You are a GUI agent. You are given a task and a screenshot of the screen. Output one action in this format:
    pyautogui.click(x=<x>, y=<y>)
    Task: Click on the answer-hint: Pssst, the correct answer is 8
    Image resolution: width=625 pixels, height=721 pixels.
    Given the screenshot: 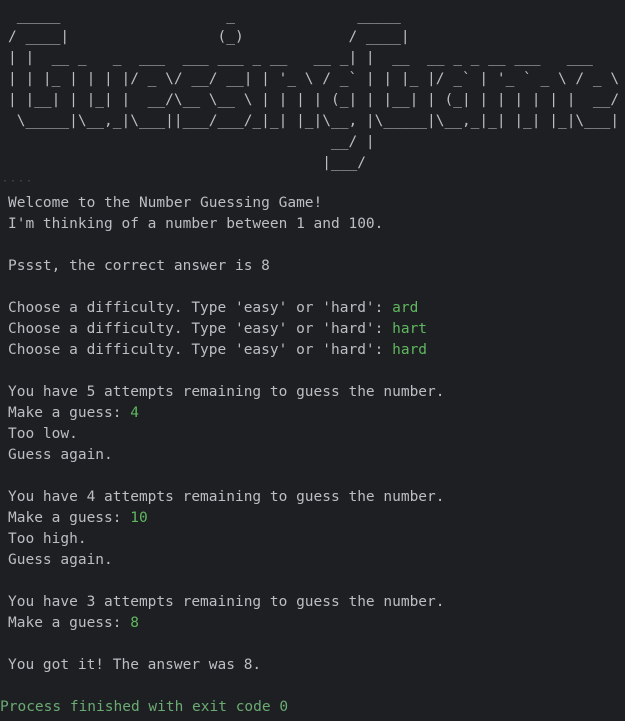 What is the action you would take?
    pyautogui.click(x=139, y=266)
    